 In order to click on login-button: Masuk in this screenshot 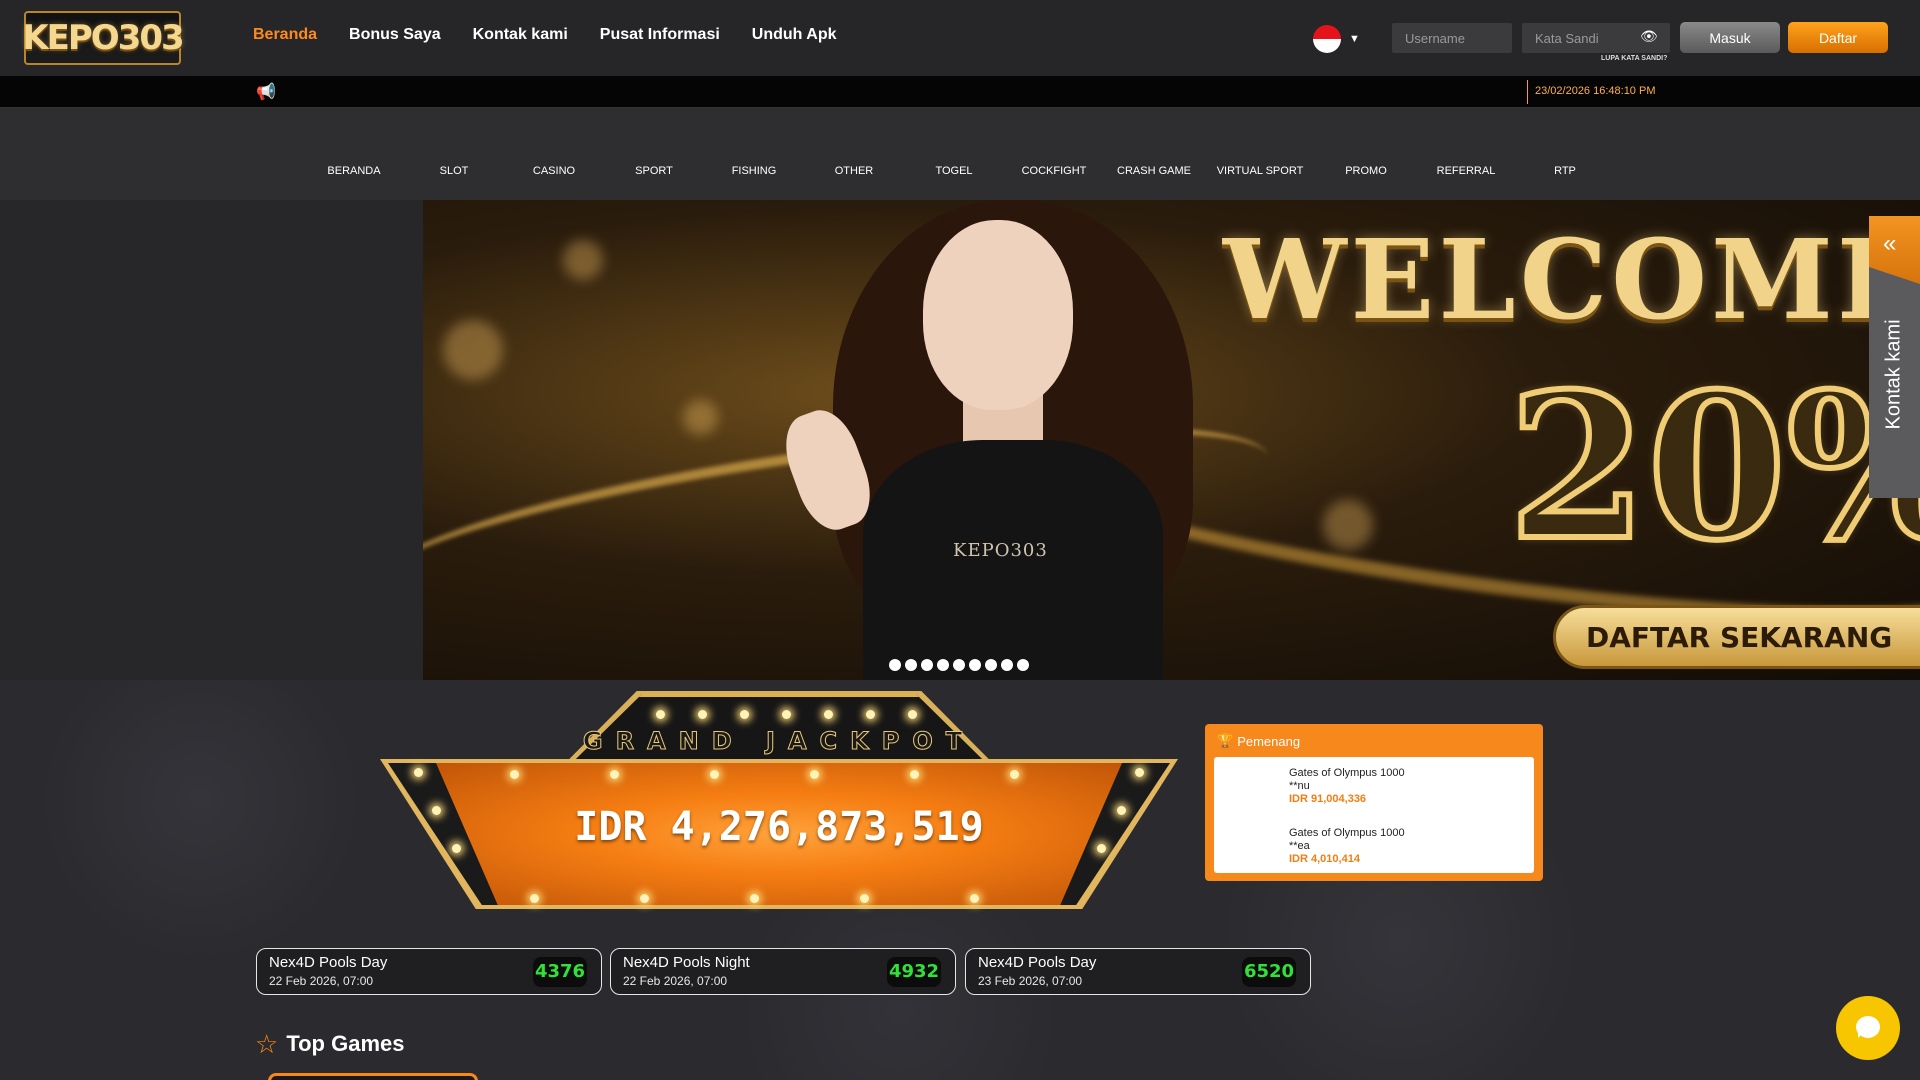, I will do `click(1730, 37)`.